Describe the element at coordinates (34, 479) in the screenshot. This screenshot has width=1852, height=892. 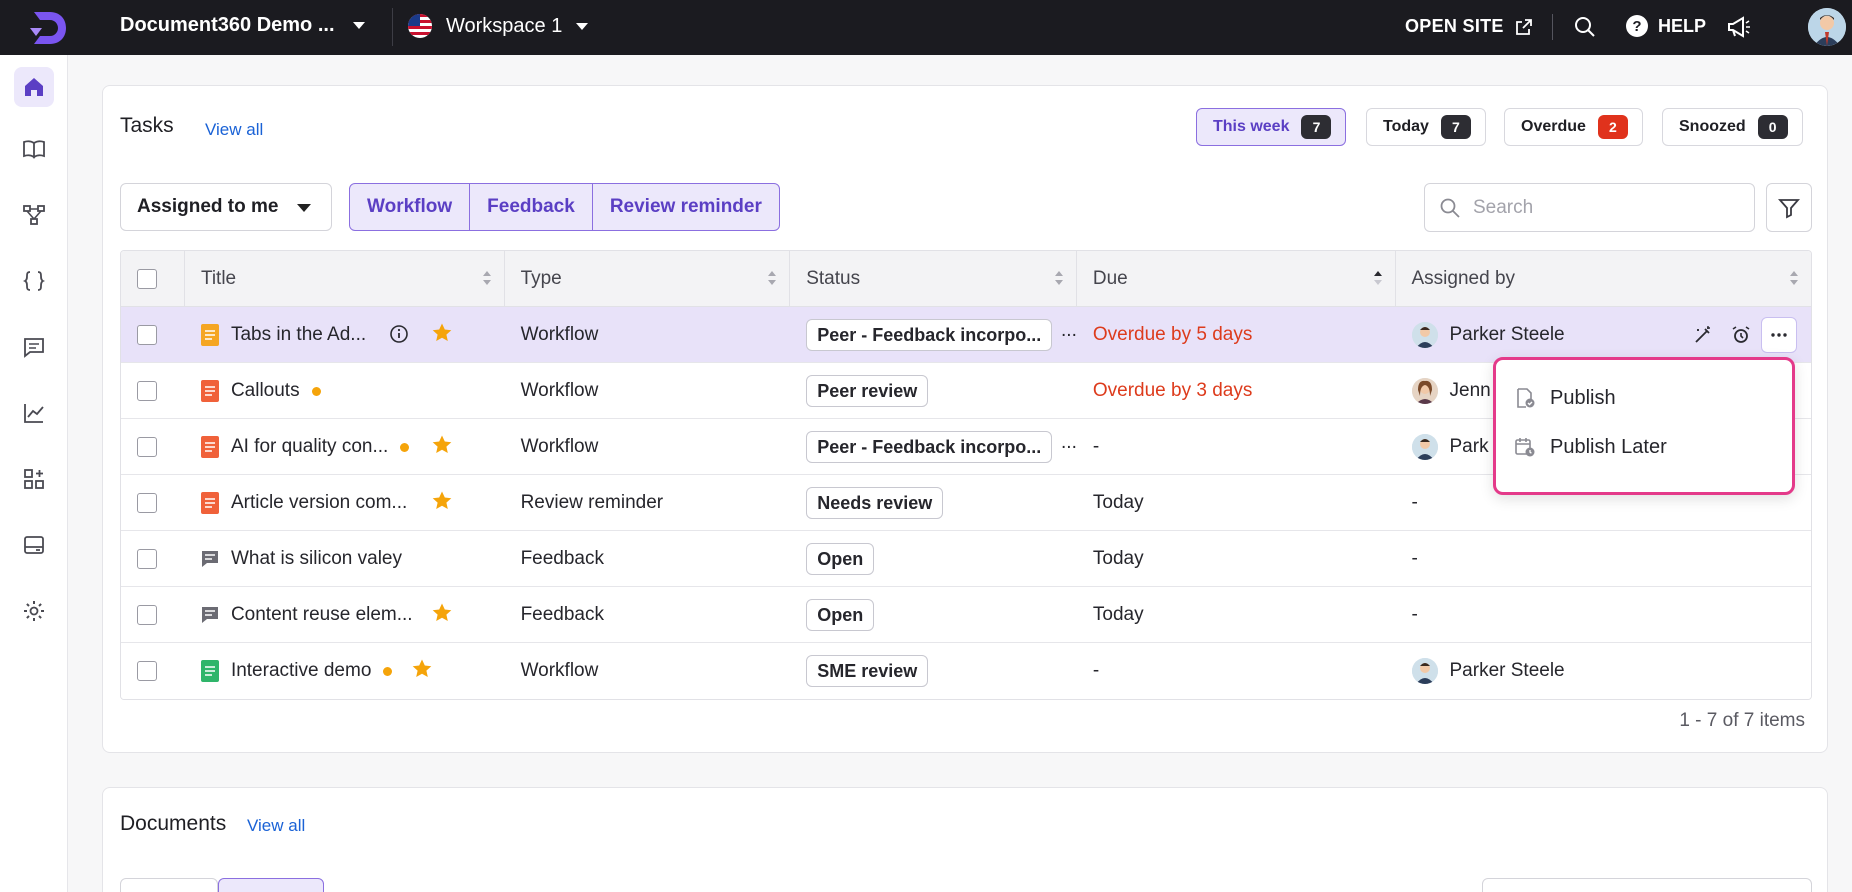
I see `sidebar-item-integrations` at that location.